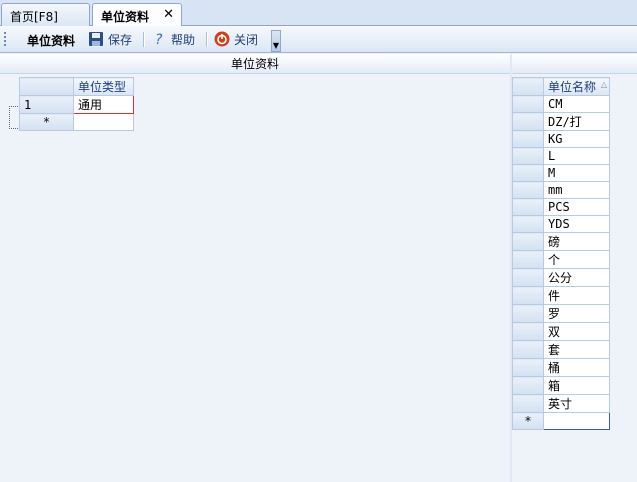  I want to click on column-header-unit-name: 单位名称 △, so click(576, 86).